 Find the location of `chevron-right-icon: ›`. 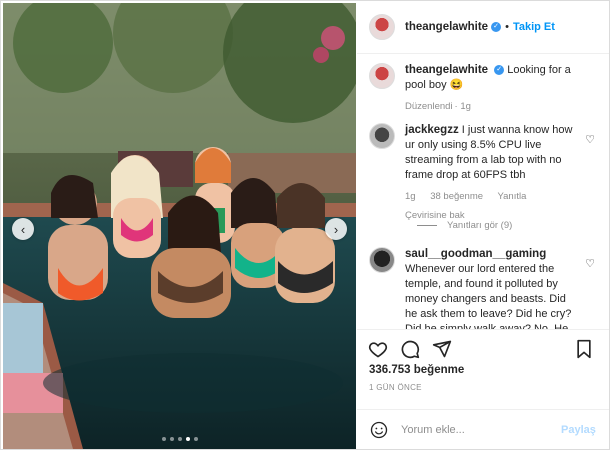

chevron-right-icon: › is located at coordinates (336, 229).